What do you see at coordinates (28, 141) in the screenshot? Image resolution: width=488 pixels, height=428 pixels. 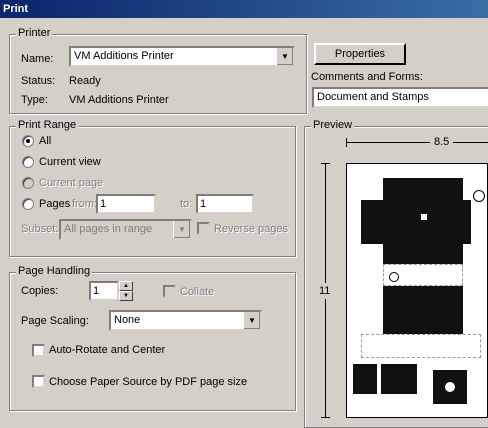 I see `all-radio` at bounding box center [28, 141].